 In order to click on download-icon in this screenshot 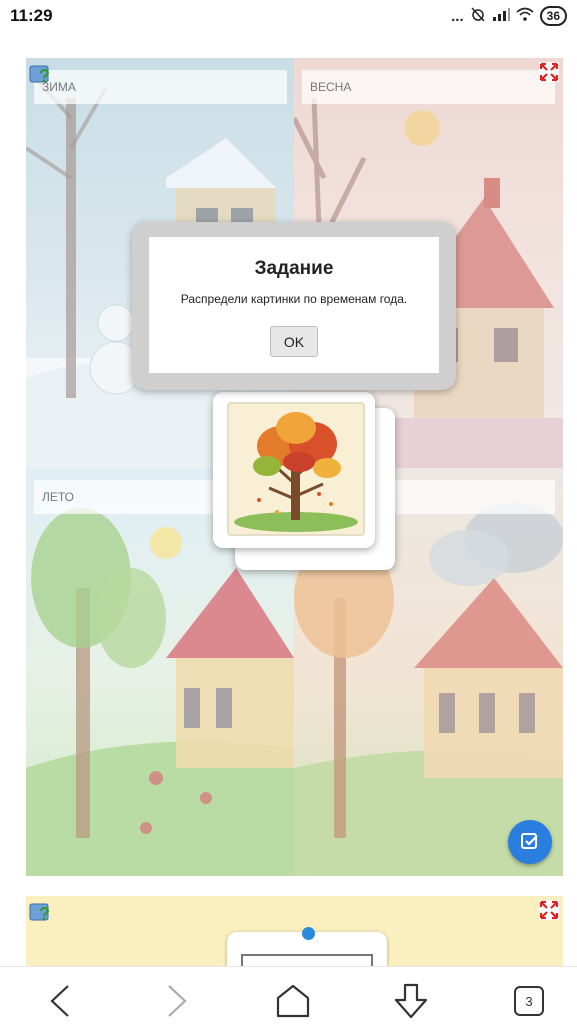, I will do `click(411, 1001)`.